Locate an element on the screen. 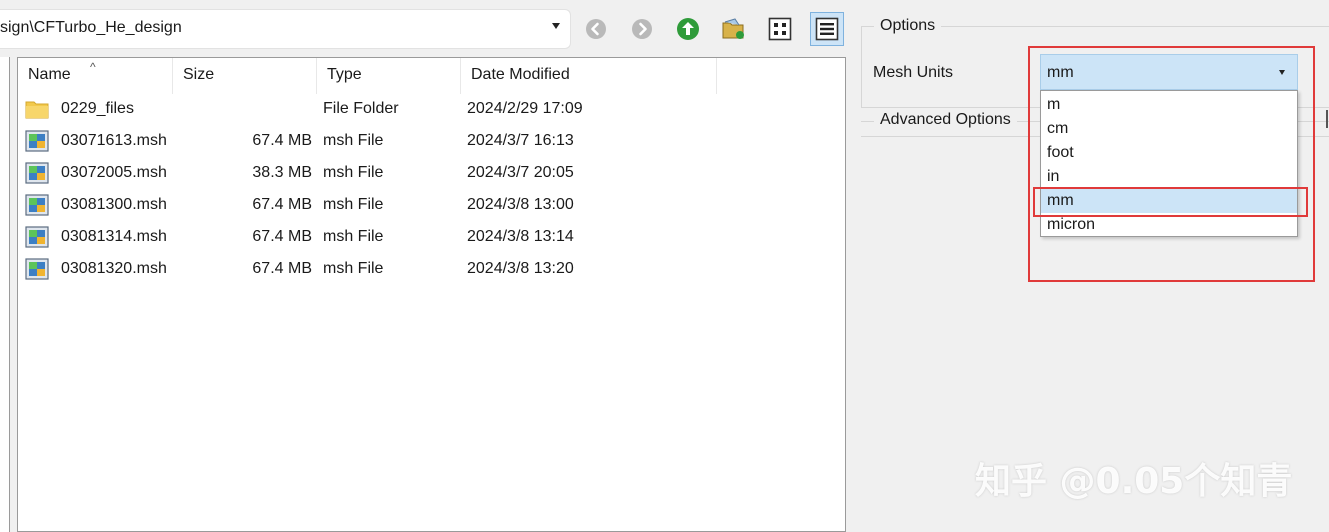  detail-view-button is located at coordinates (827, 29).